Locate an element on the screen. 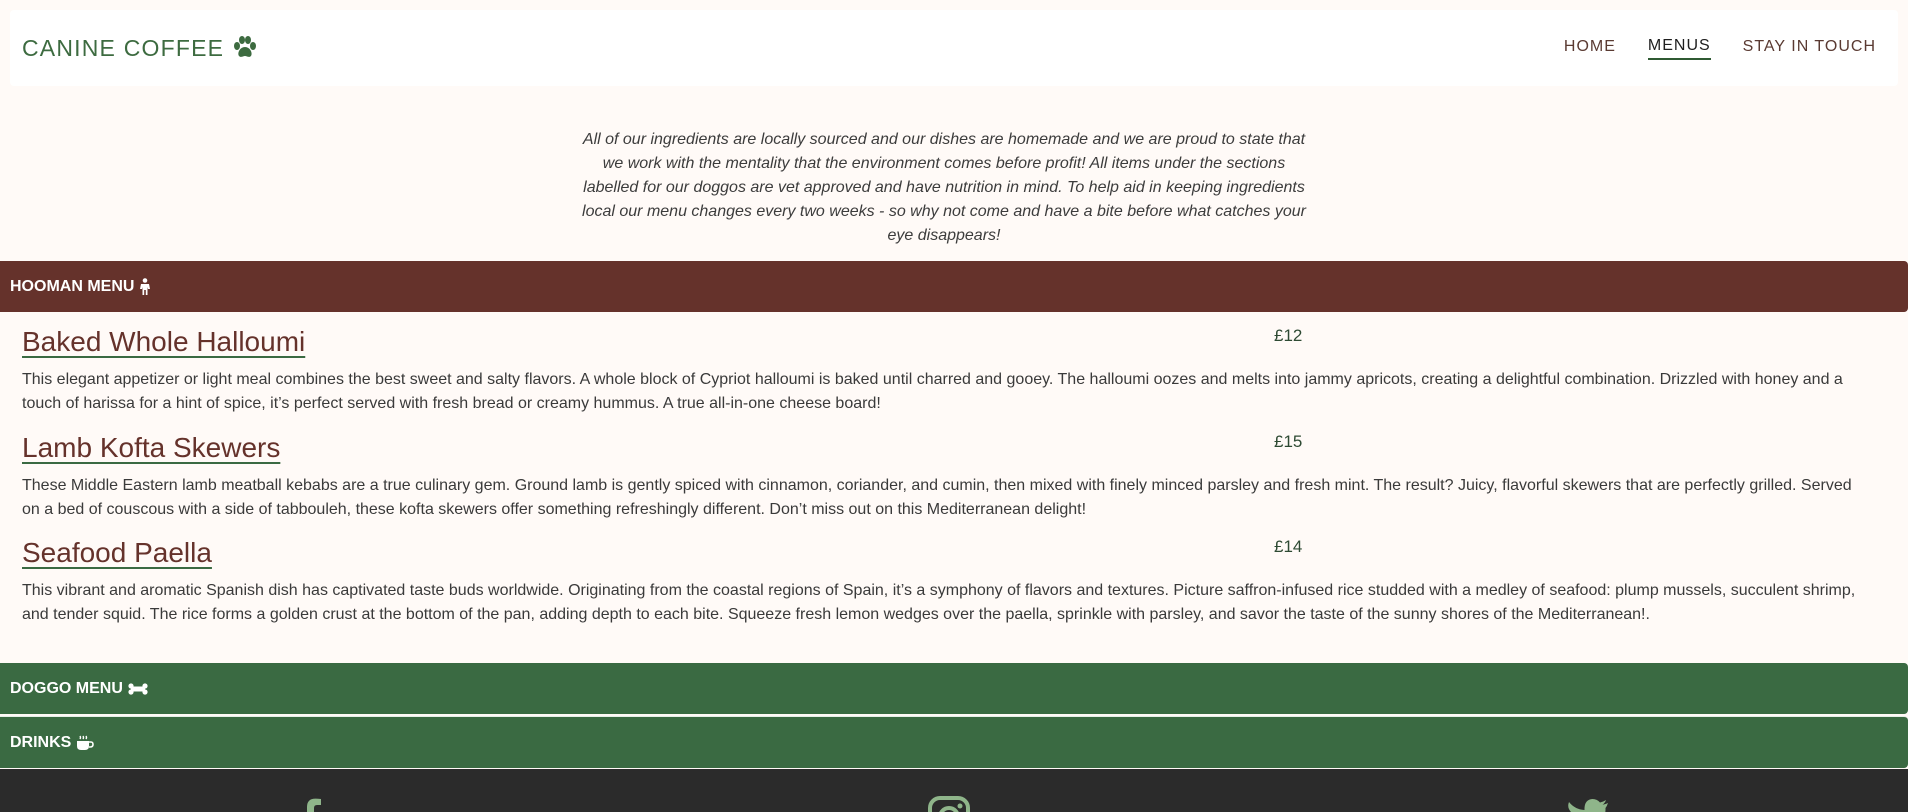 The image size is (1908, 812). twitter-icon is located at coordinates (1588, 803).